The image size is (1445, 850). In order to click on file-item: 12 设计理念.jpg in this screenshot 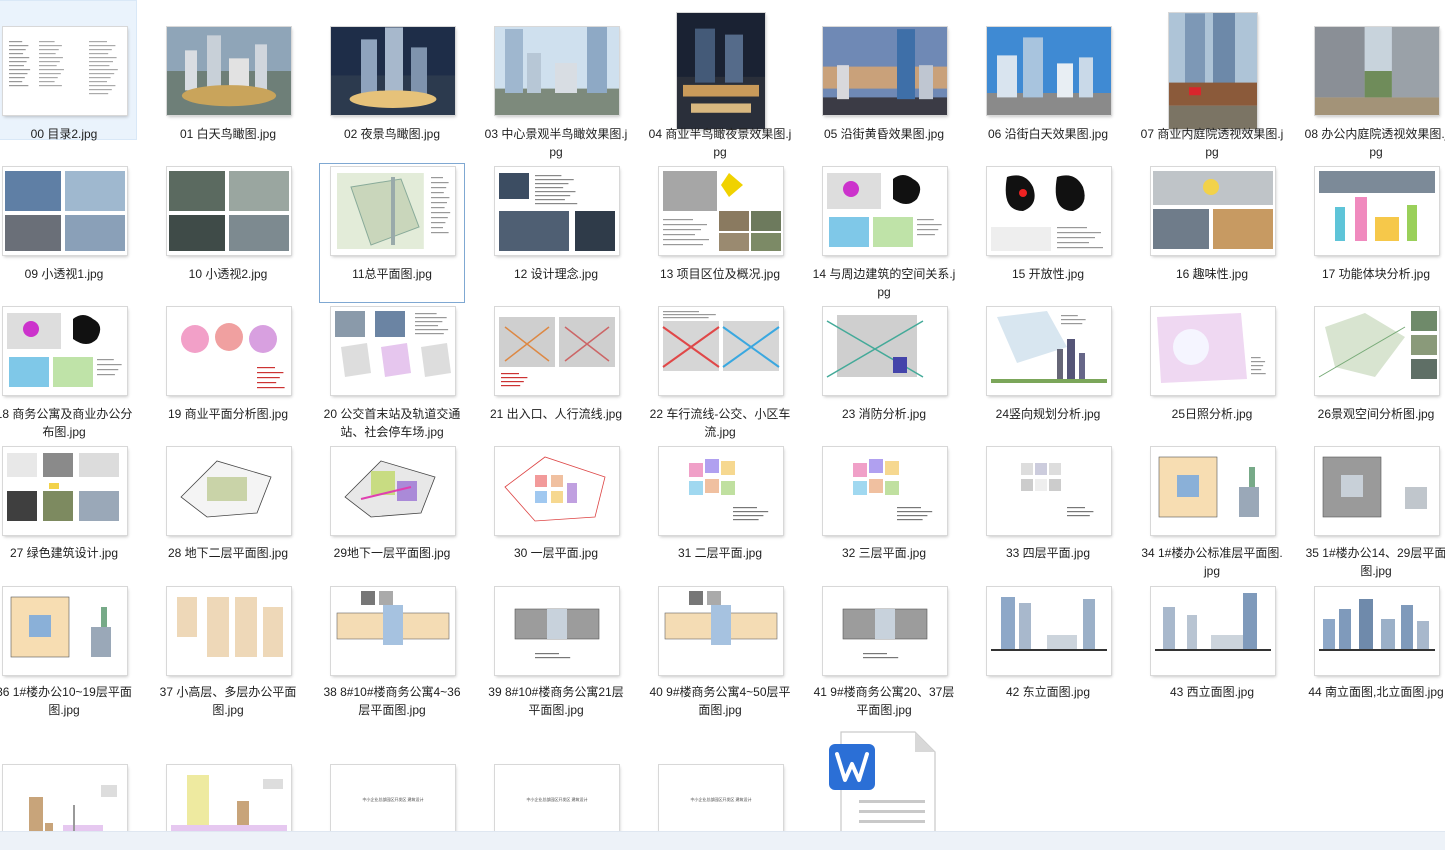, I will do `click(556, 233)`.